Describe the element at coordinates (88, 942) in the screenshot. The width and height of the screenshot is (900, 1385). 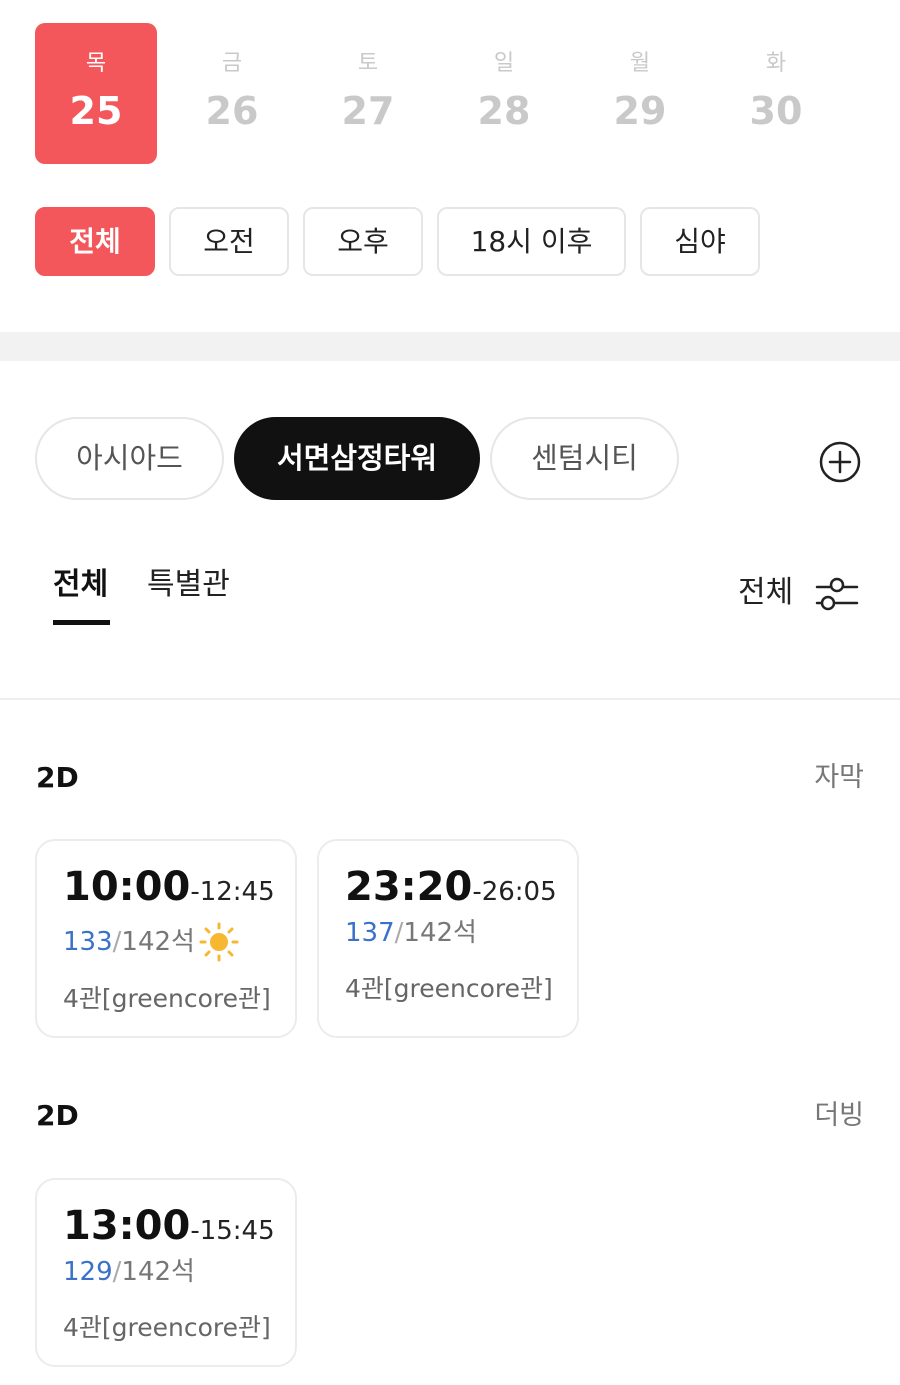
I see `seats-available: 133` at that location.